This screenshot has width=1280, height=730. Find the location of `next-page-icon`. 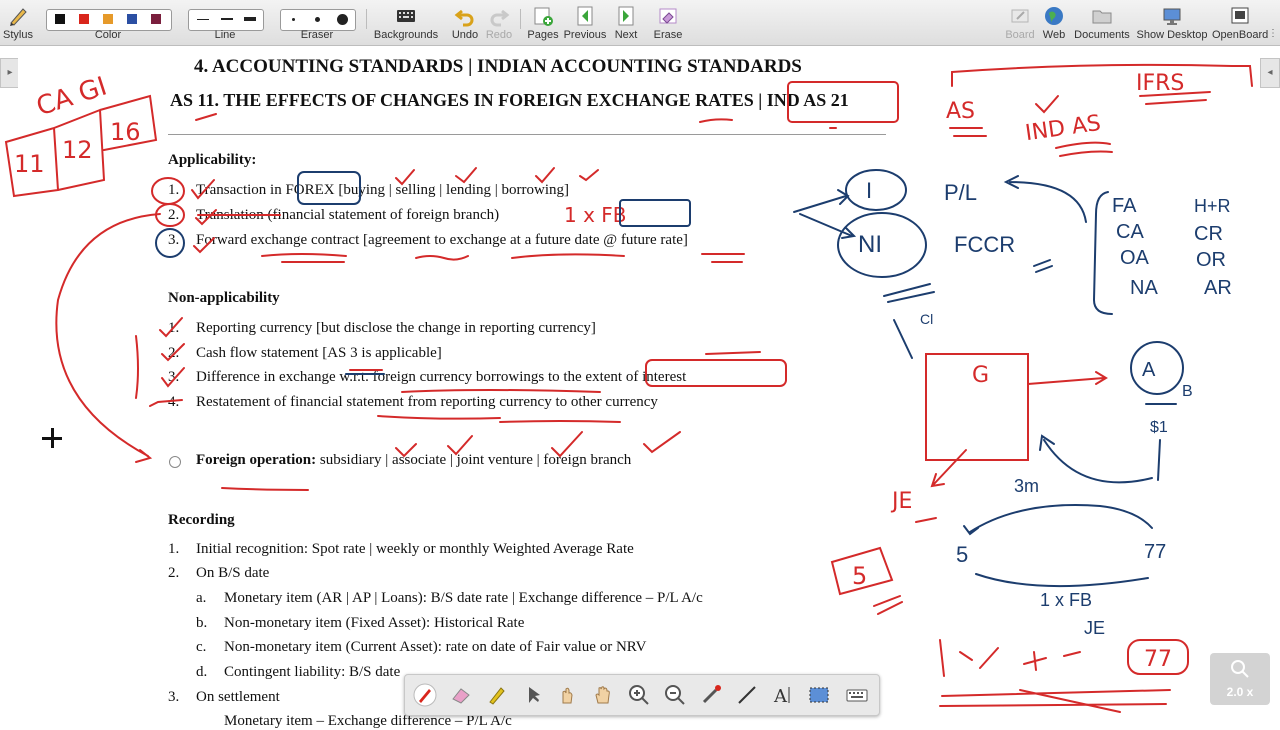

next-page-icon is located at coordinates (626, 16).